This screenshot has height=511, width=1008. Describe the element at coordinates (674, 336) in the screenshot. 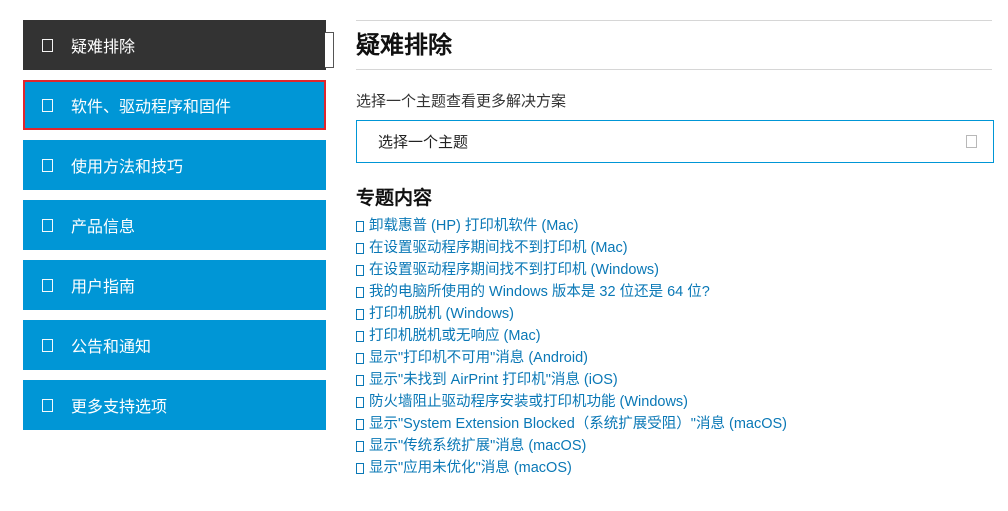

I see `list-item: 打印机脱机或无响应 (Mac)` at that location.